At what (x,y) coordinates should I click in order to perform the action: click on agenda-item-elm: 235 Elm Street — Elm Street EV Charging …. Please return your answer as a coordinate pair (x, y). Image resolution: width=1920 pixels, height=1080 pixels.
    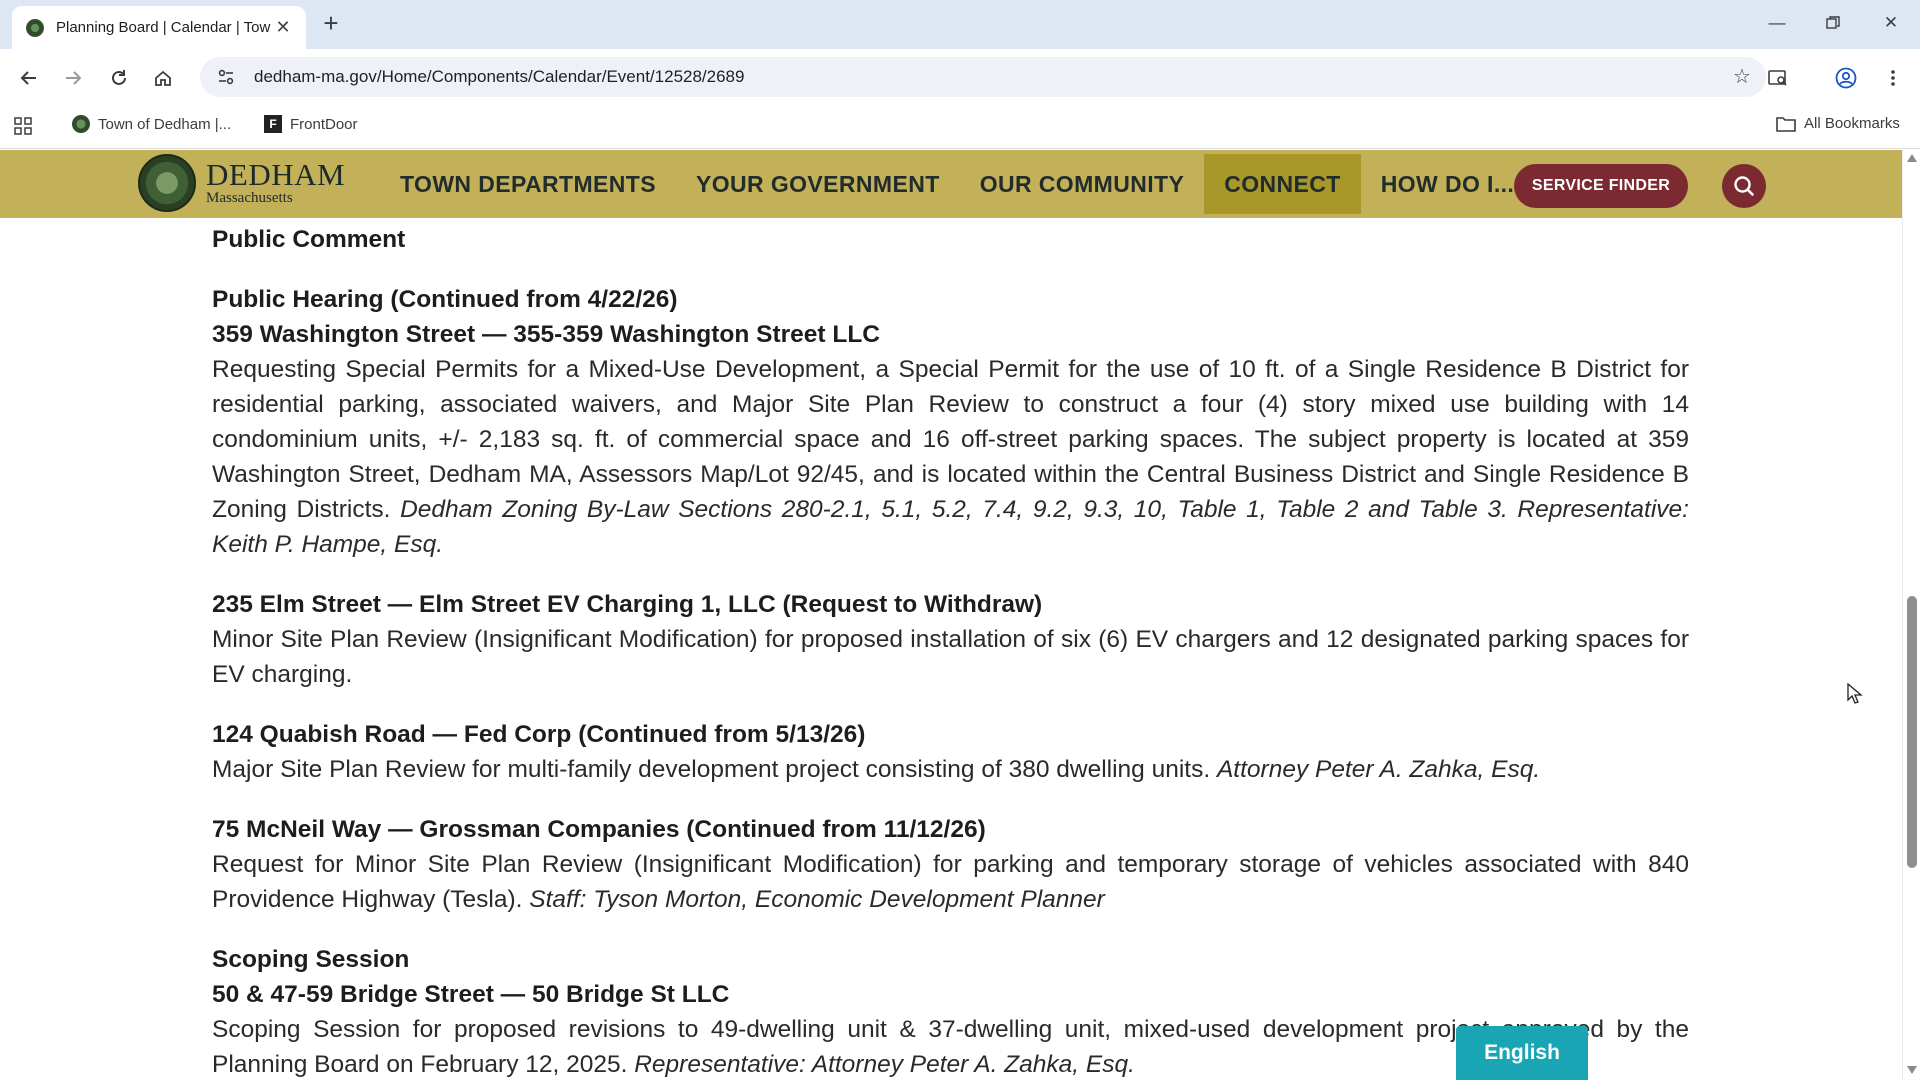
    Looking at the image, I should click on (950, 639).